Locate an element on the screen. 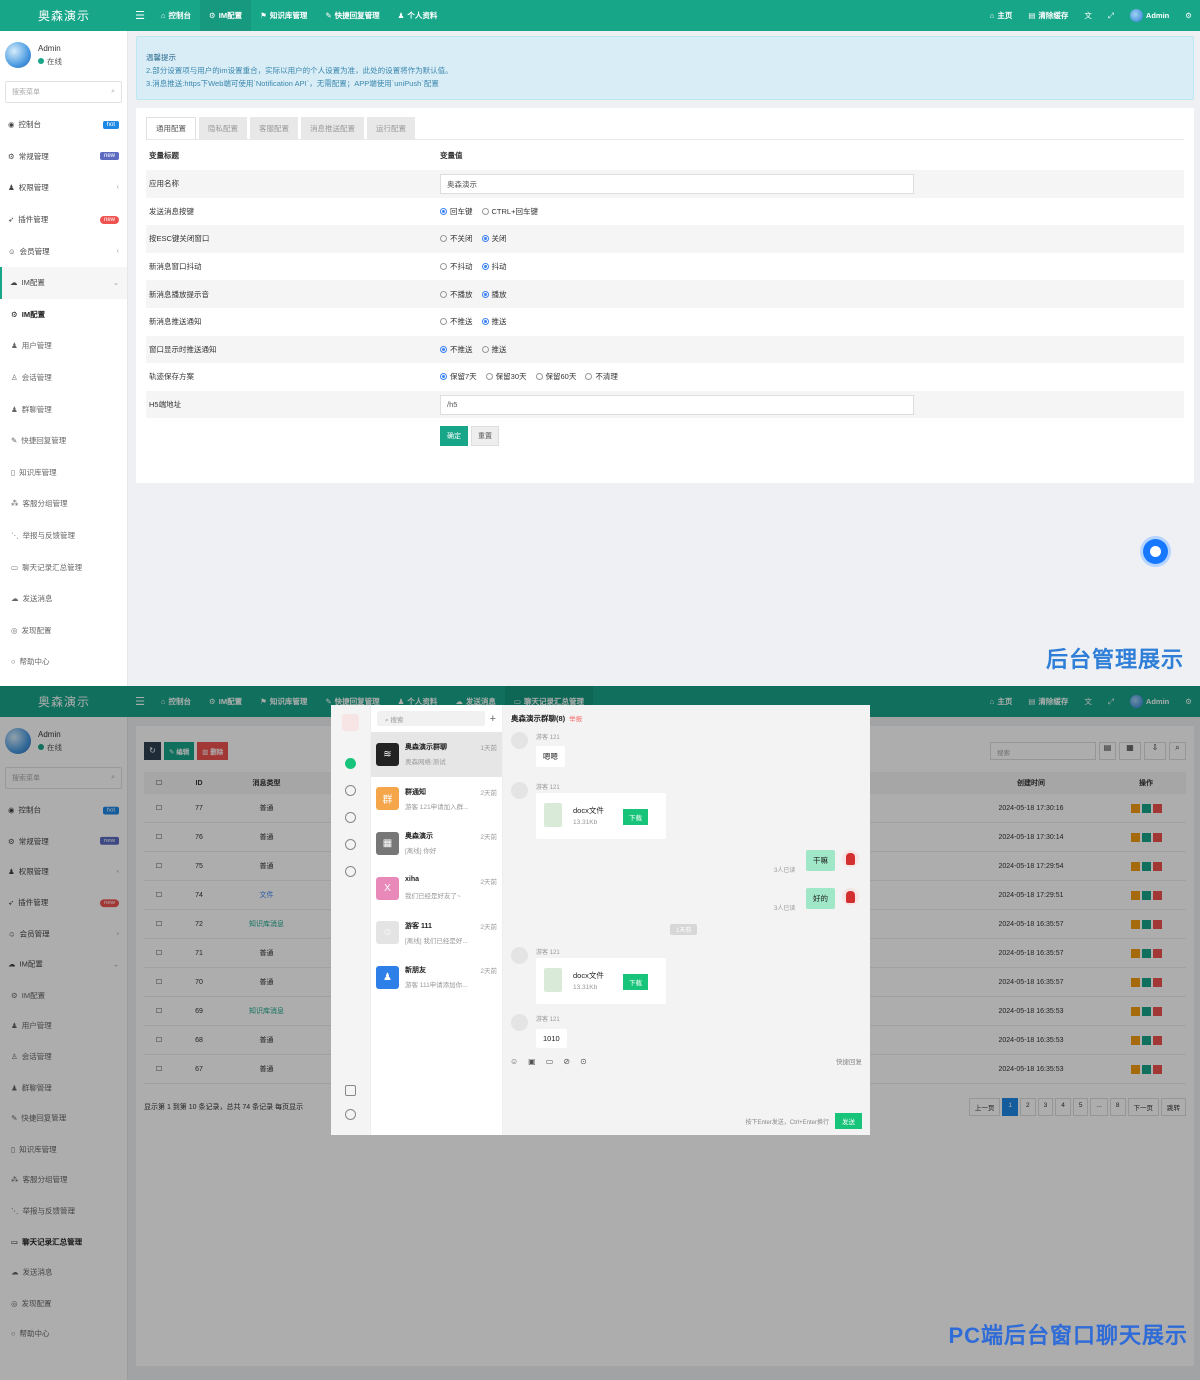 Image resolution: width=1200 pixels, height=1380 pixels. sidebar-item-sessions: ♙ 会话管理 is located at coordinates (63, 378).